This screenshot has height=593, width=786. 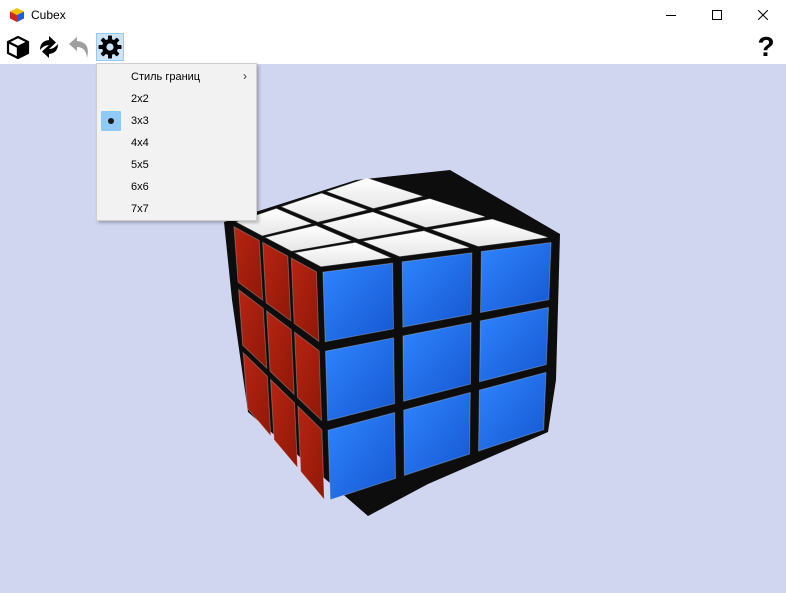 What do you see at coordinates (176, 99) in the screenshot?
I see `menu-item-2x2: 2x2` at bounding box center [176, 99].